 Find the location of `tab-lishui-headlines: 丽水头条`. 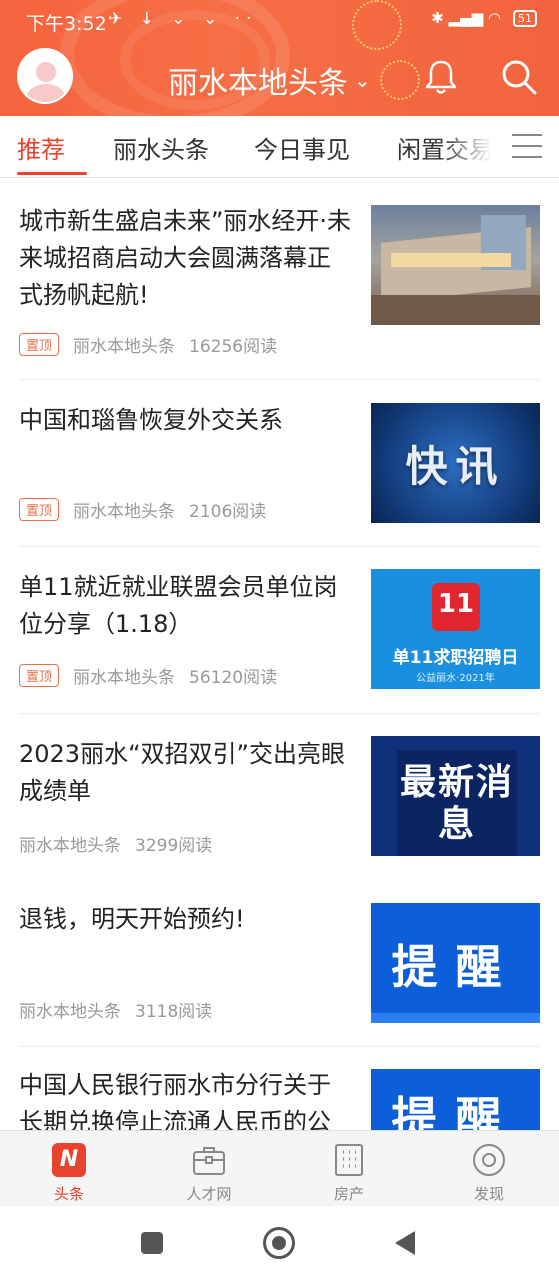

tab-lishui-headlines: 丽水头条 is located at coordinates (161, 147).